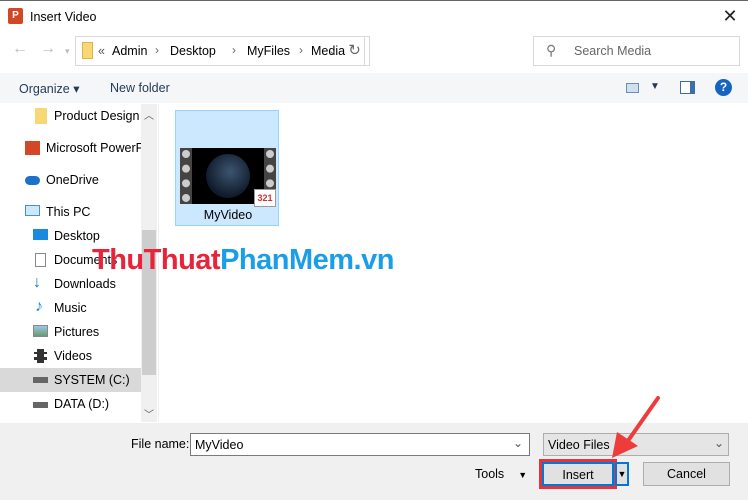 The height and width of the screenshot is (500, 748). Describe the element at coordinates (622, 474) in the screenshot. I see `insert-dropdown-button: ▼` at that location.